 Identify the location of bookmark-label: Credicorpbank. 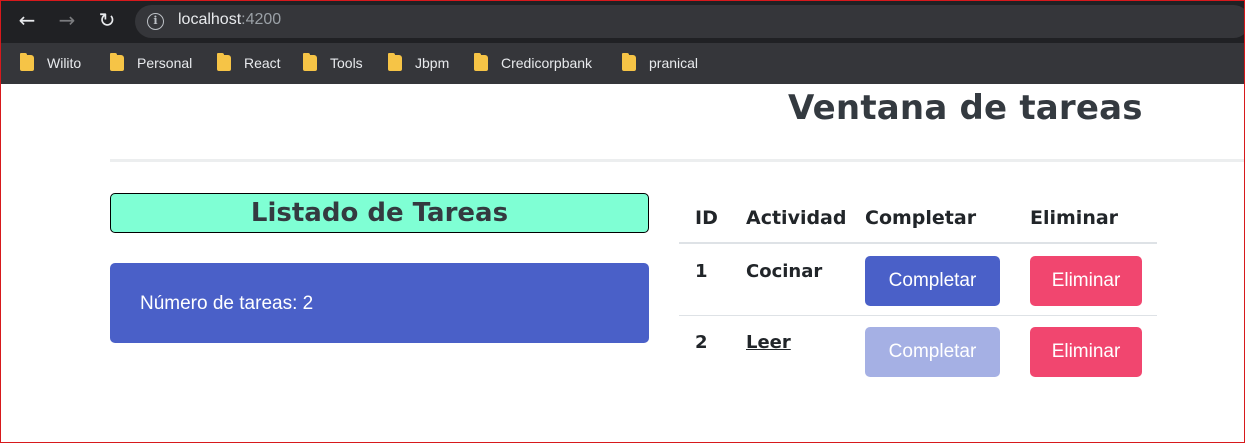
(547, 63).